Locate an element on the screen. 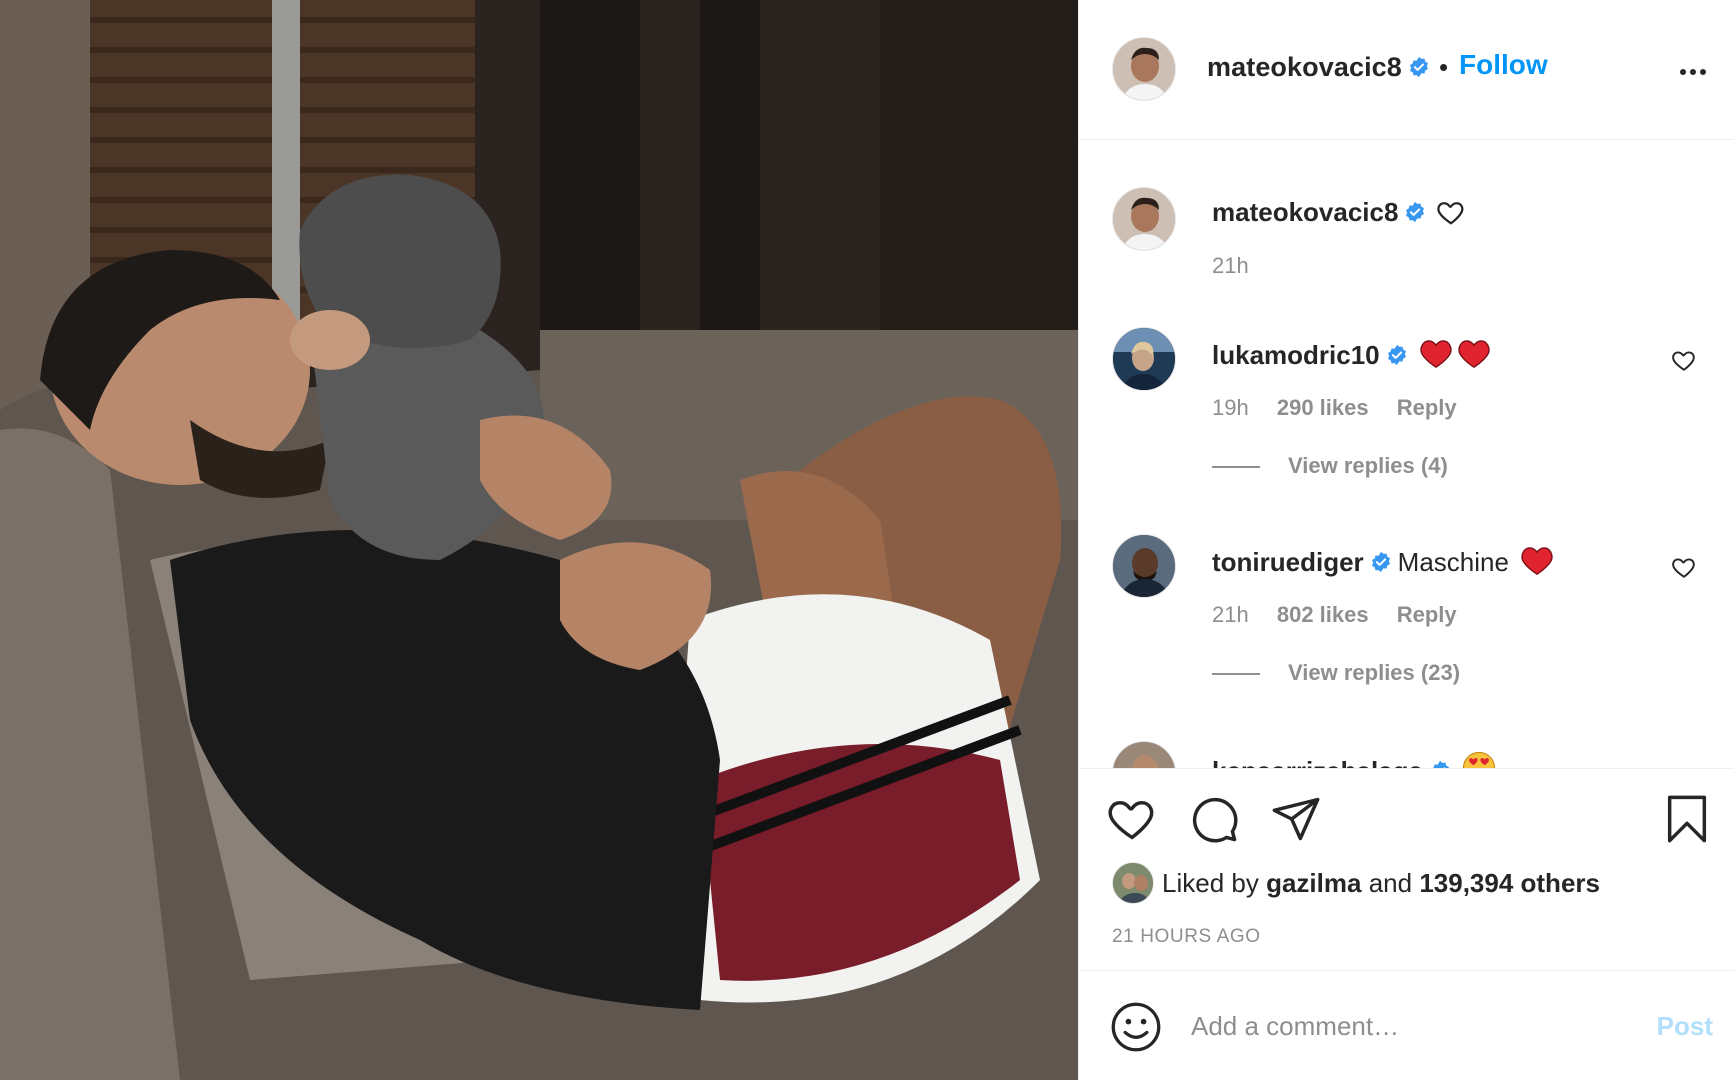  caption-avatar-image is located at coordinates (1144, 219).